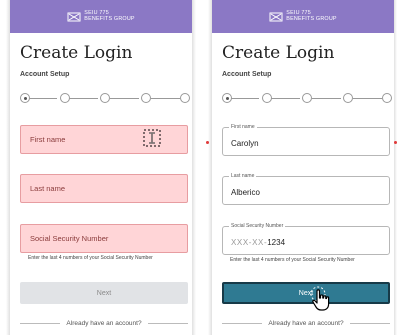 The width and height of the screenshot is (397, 335). Describe the element at coordinates (276, 242) in the screenshot. I see `ssn-last4: 1234` at that location.